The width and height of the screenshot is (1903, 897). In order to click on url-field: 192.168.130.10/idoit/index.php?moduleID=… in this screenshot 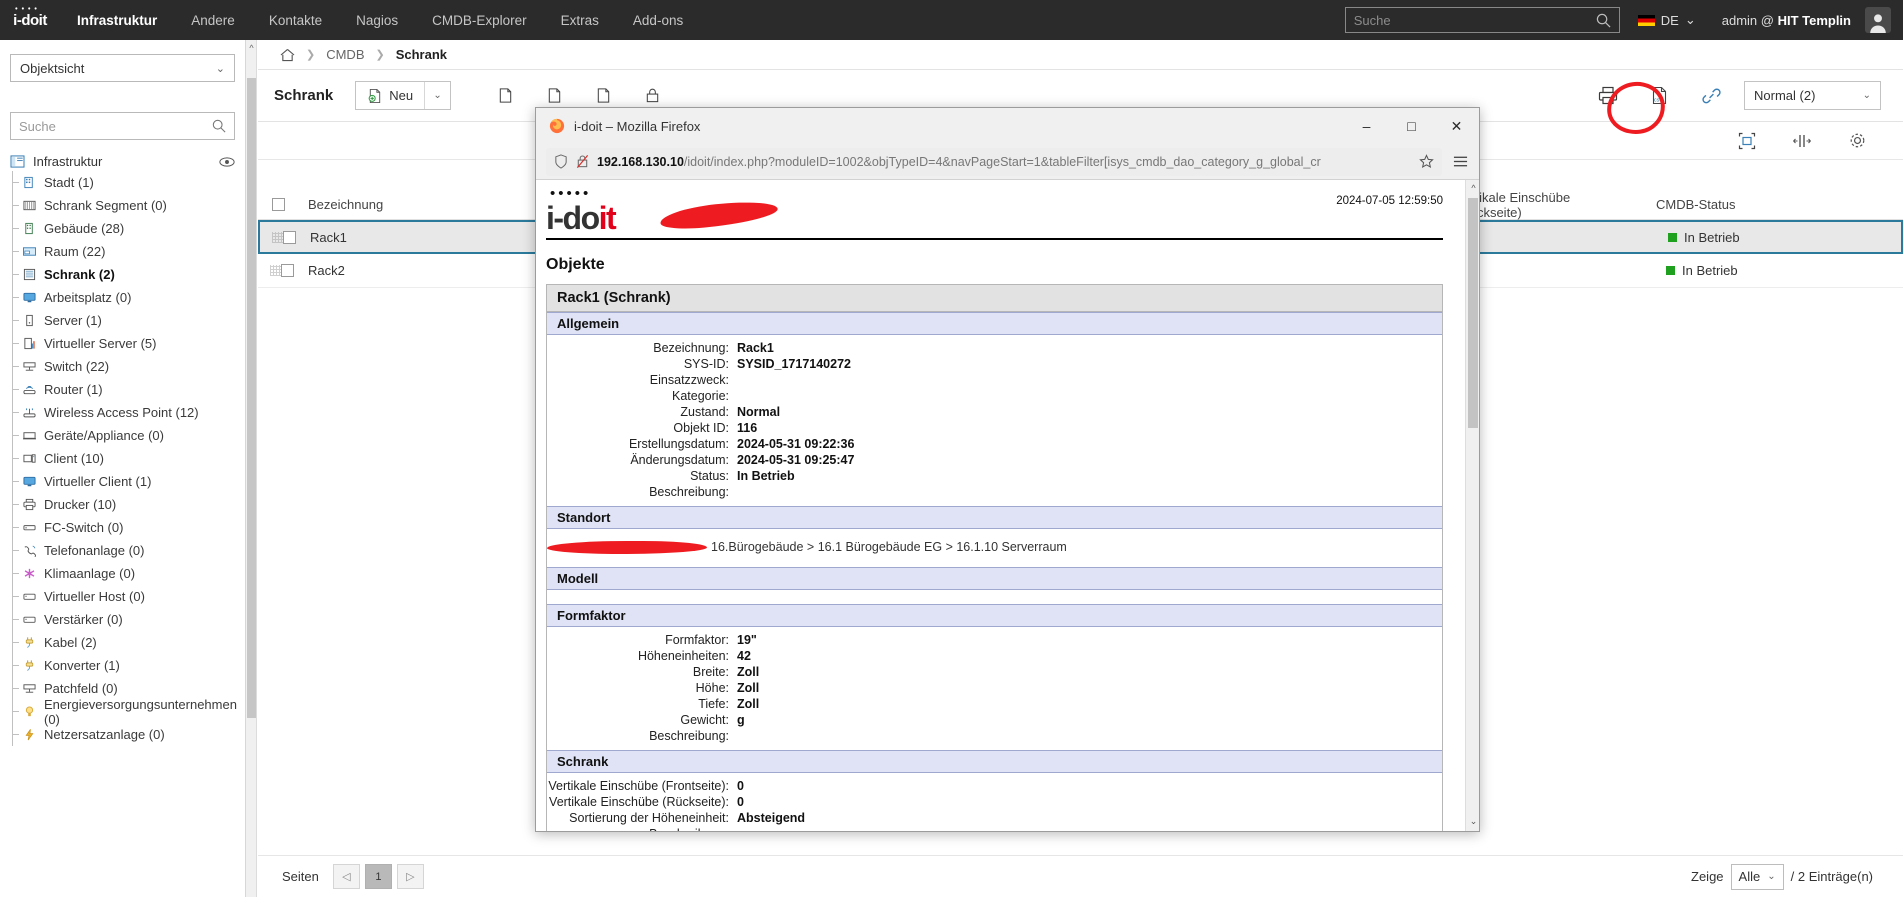, I will do `click(994, 161)`.